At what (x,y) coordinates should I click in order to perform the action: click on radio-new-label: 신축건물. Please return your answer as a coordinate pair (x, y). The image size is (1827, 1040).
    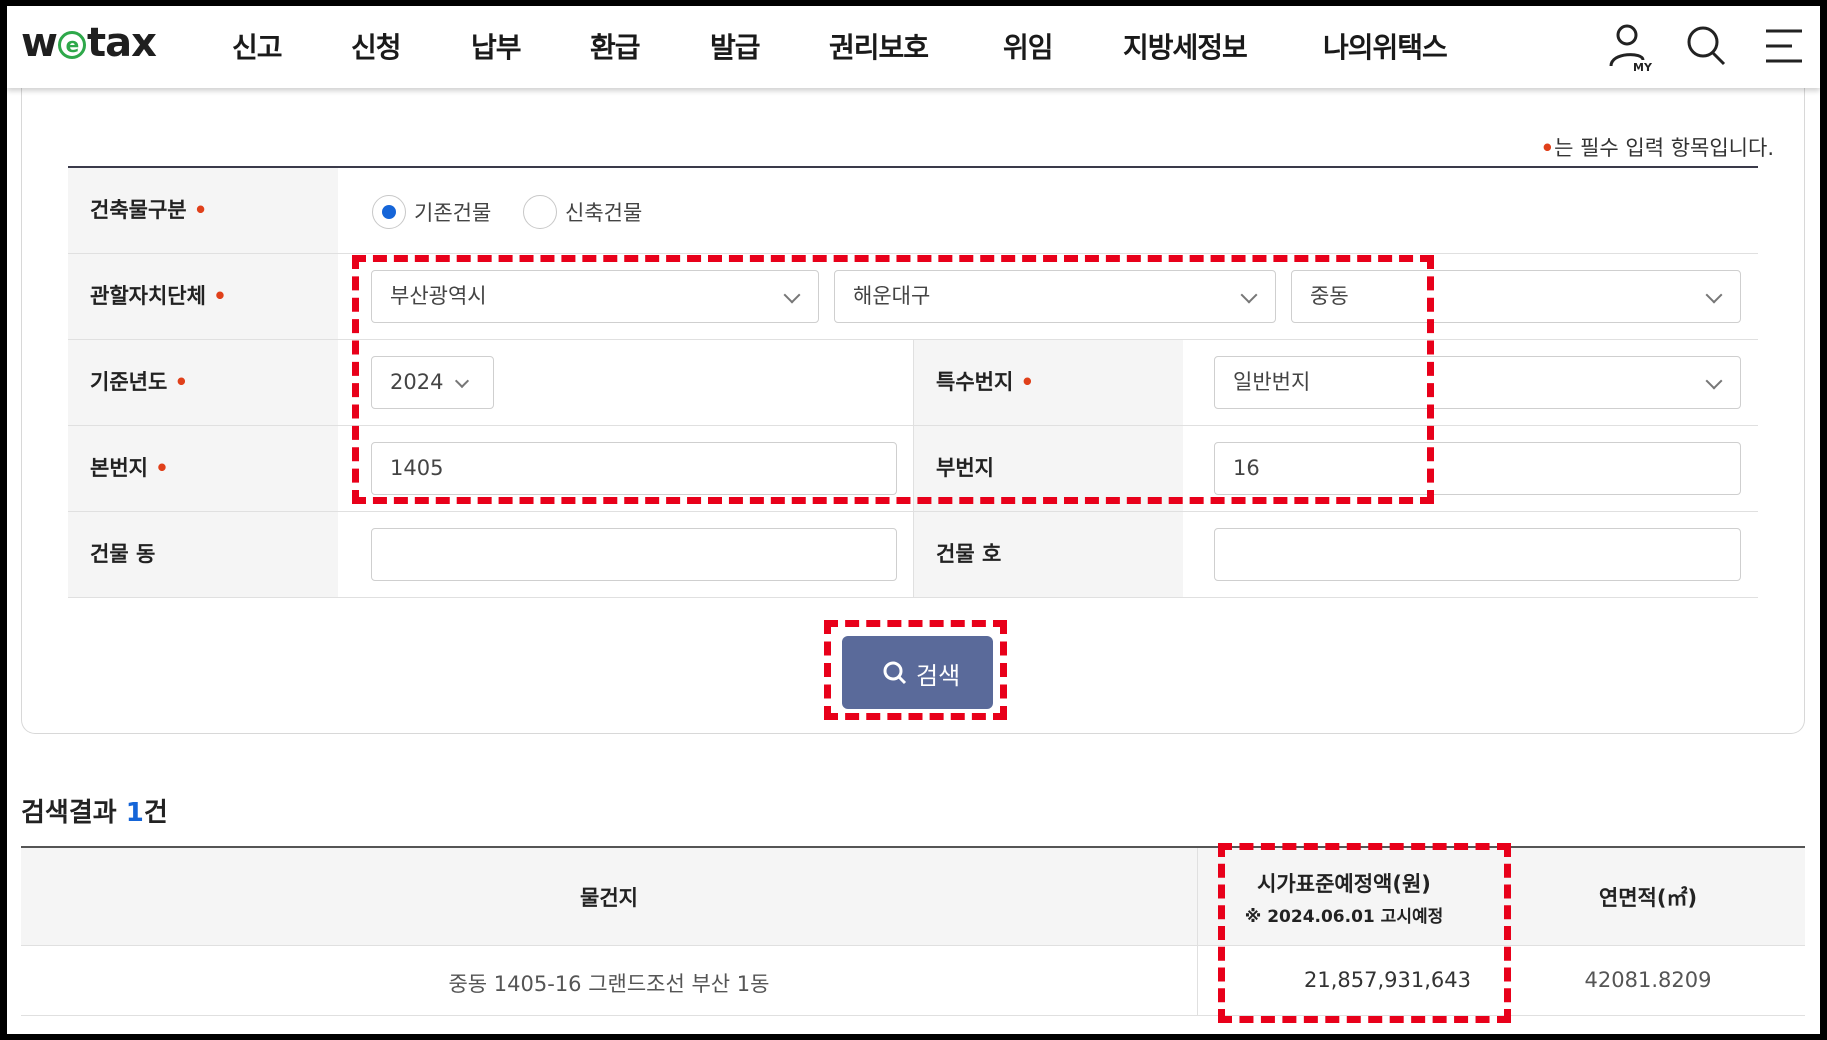
    Looking at the image, I should click on (604, 213).